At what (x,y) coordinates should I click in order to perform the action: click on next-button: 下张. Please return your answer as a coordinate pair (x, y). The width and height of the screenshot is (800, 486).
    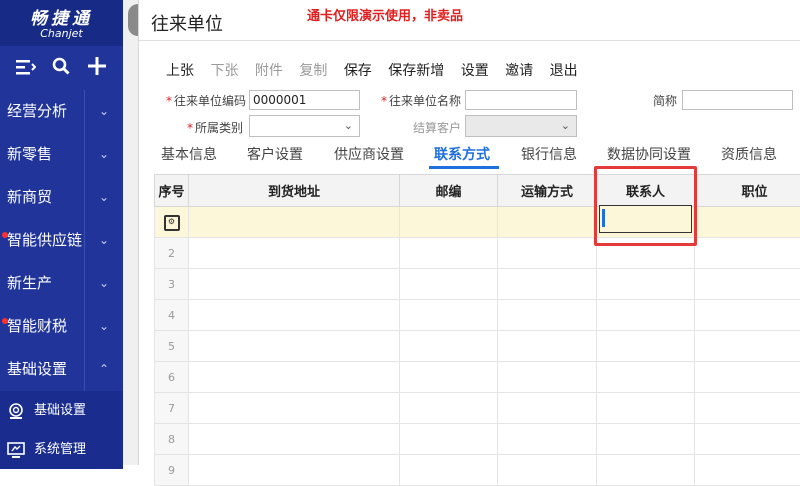
    Looking at the image, I should click on (224, 71).